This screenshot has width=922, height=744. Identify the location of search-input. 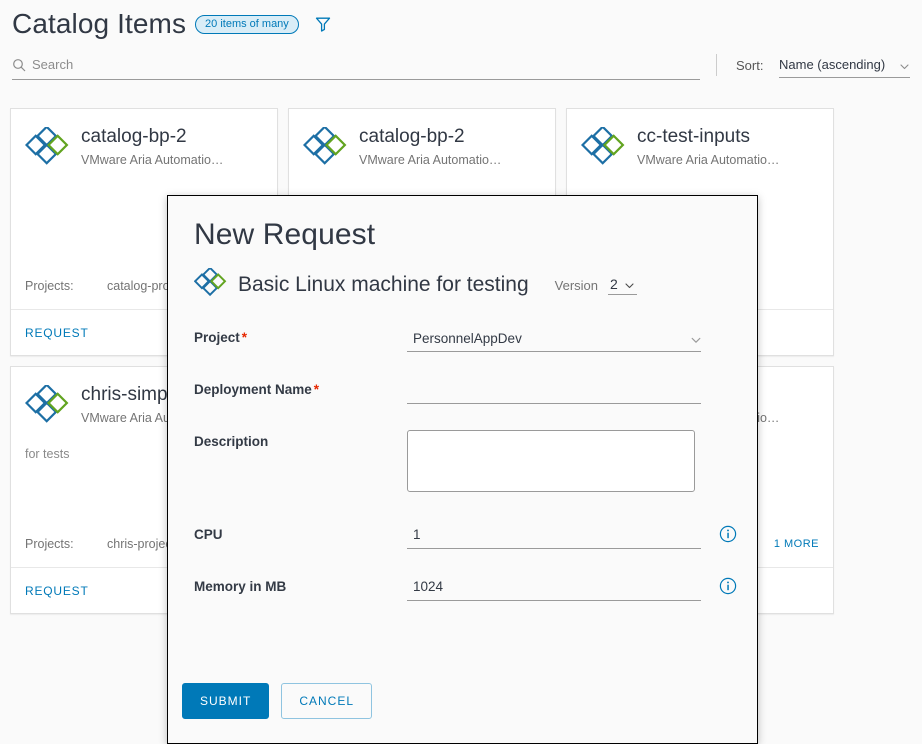
(352, 64).